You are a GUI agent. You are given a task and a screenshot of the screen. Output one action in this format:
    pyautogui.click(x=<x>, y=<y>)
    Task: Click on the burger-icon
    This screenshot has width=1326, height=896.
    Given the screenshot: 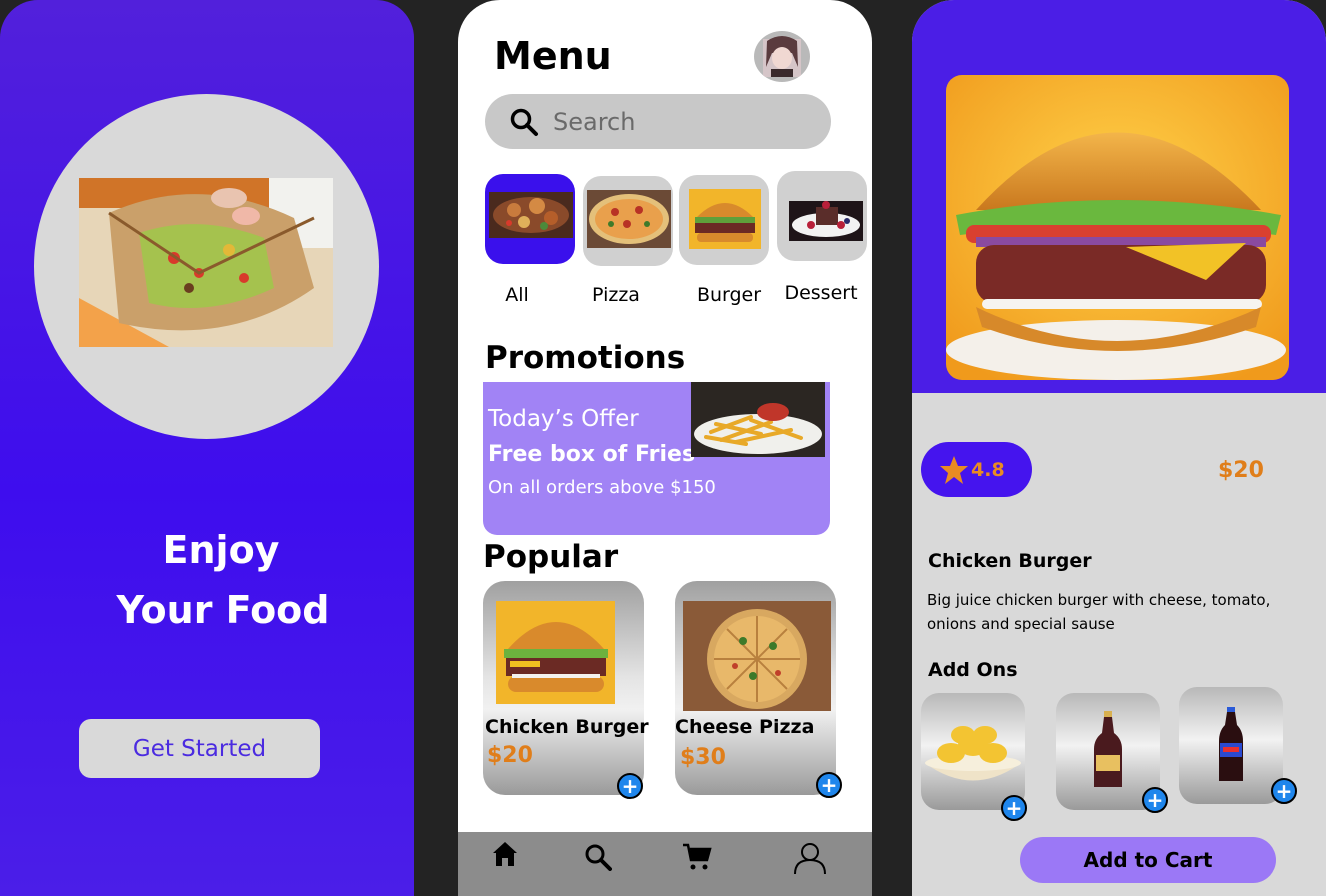 What is the action you would take?
    pyautogui.click(x=725, y=219)
    